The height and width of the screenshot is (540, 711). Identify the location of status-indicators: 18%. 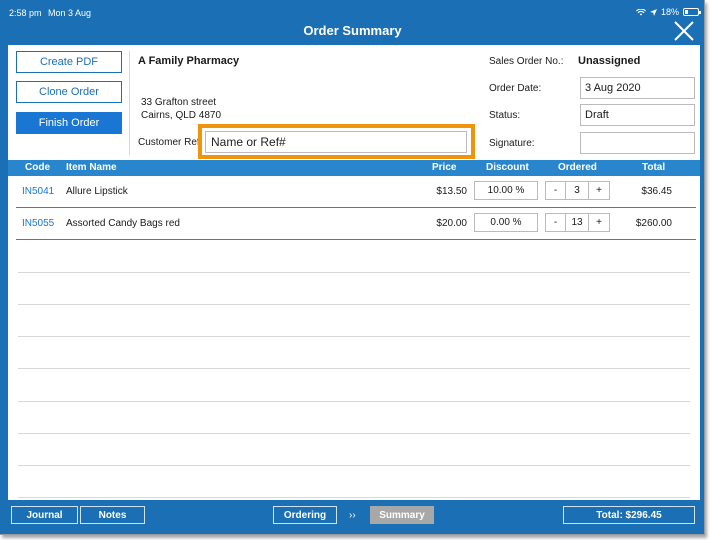
(668, 12).